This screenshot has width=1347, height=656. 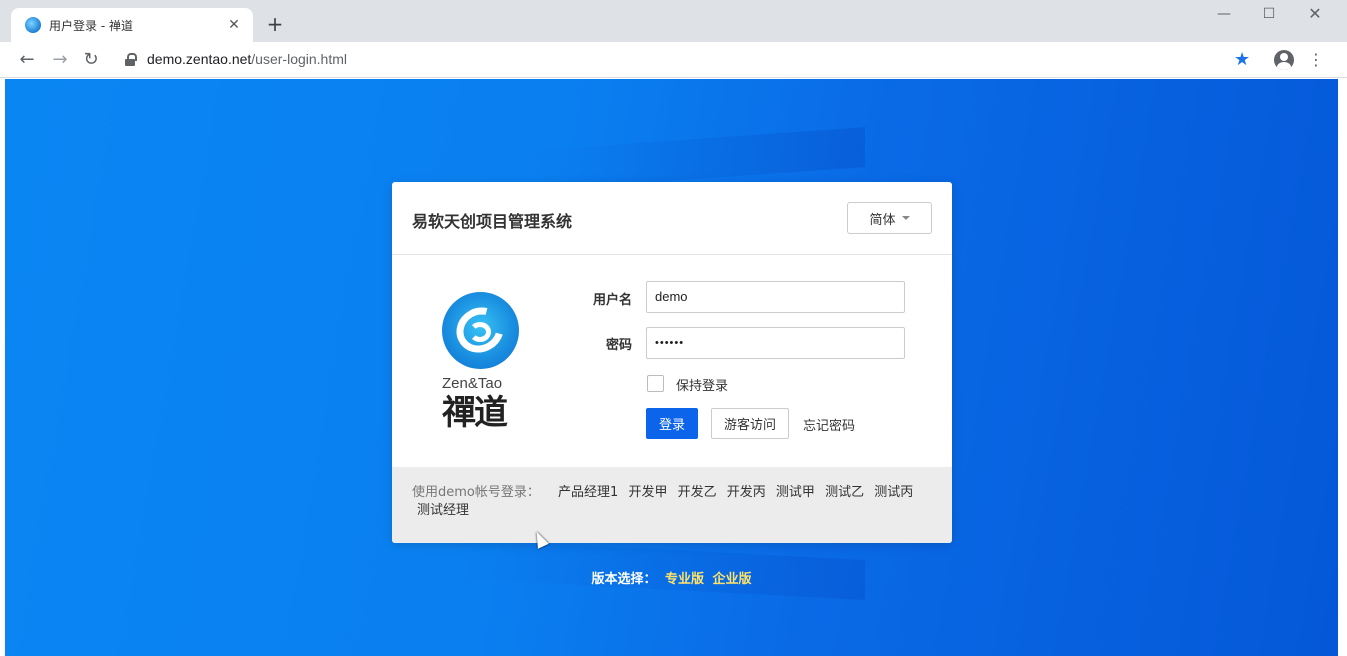 I want to click on caret-down-icon, so click(x=905, y=218).